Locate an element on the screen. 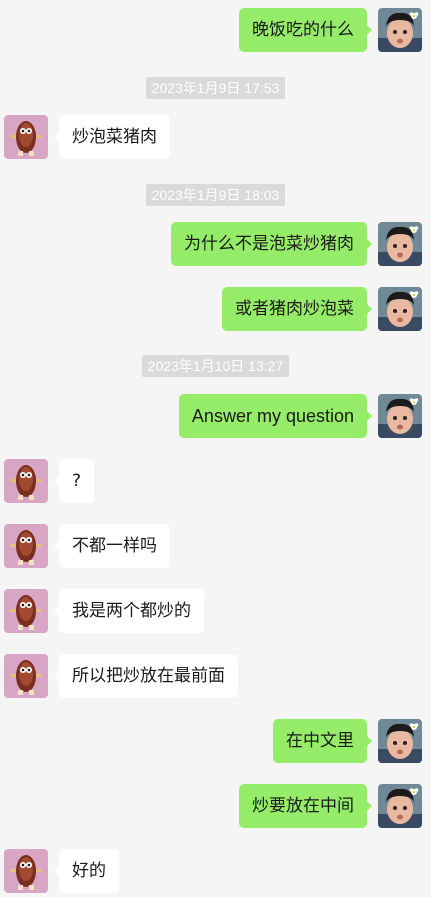 This screenshot has width=431, height=897. message-row: ? is located at coordinates (215, 481).